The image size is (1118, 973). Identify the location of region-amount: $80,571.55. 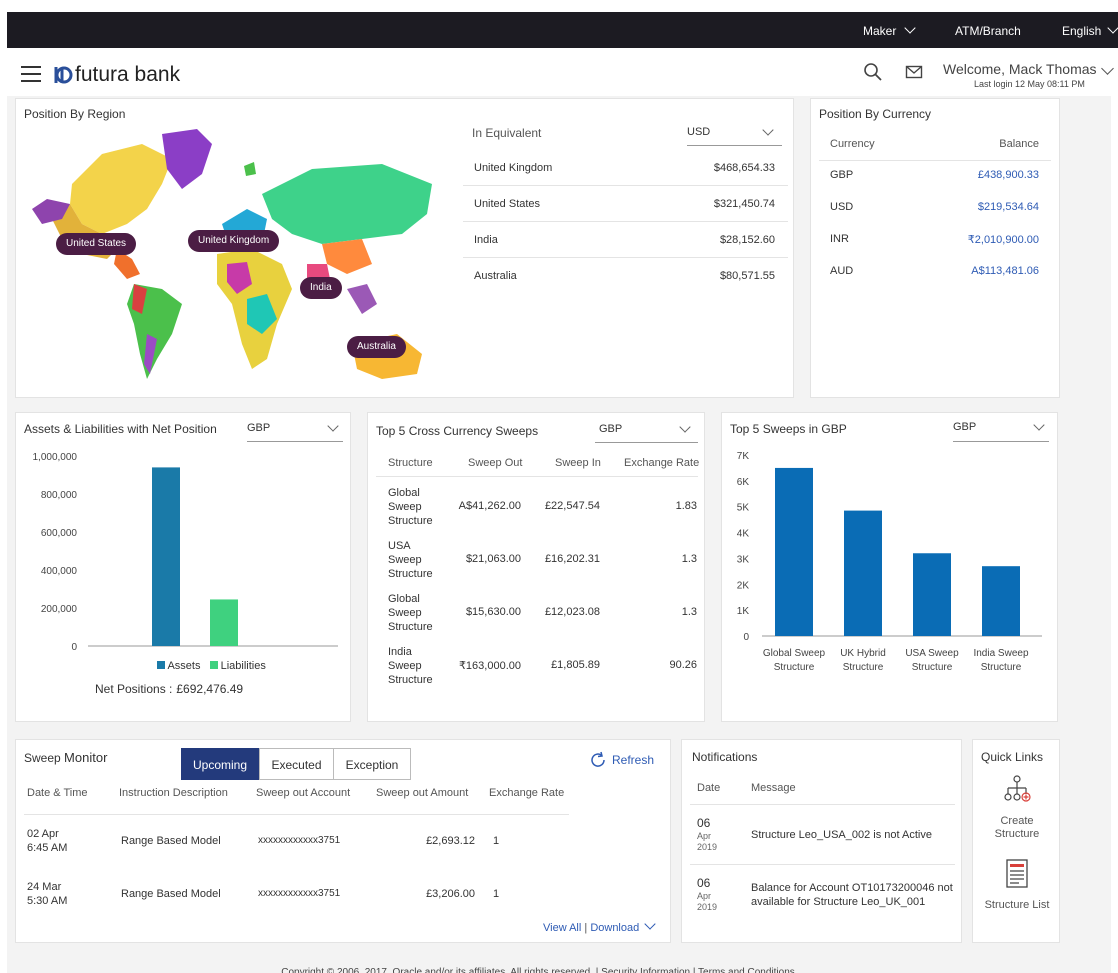
(747, 276).